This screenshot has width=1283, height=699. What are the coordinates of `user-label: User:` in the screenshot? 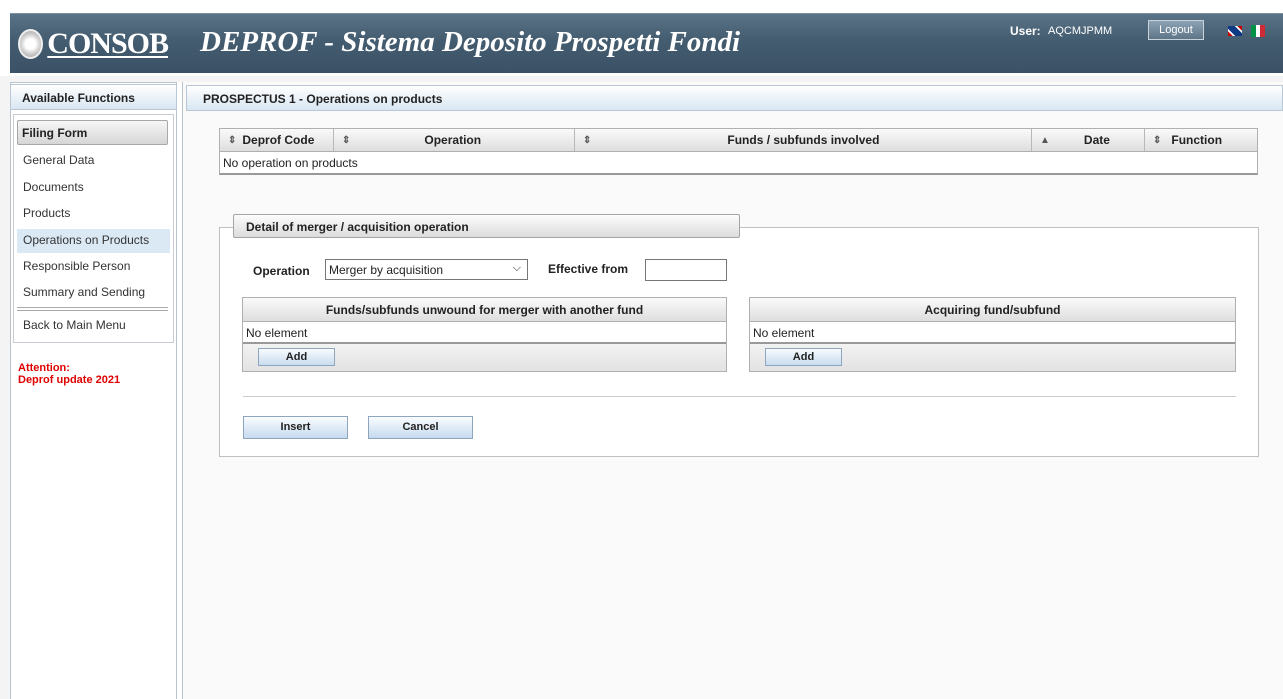 It's located at (1025, 31).